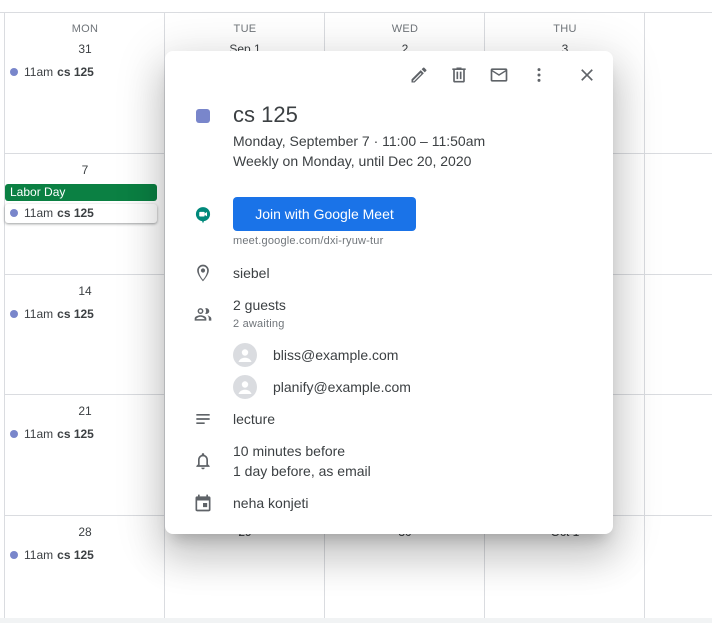  I want to click on grid-bottom-bar, so click(356, 620).